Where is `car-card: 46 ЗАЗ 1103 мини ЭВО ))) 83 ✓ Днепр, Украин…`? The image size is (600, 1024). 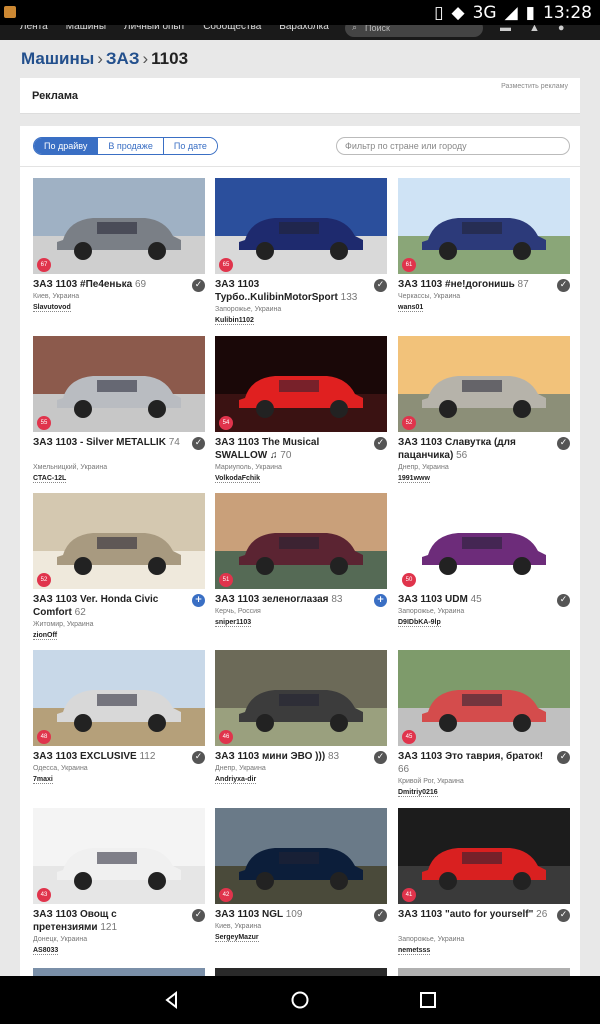
car-card: 46 ЗАЗ 1103 мини ЭВО ))) 83 ✓ Днепр, Украин… is located at coordinates (301, 725).